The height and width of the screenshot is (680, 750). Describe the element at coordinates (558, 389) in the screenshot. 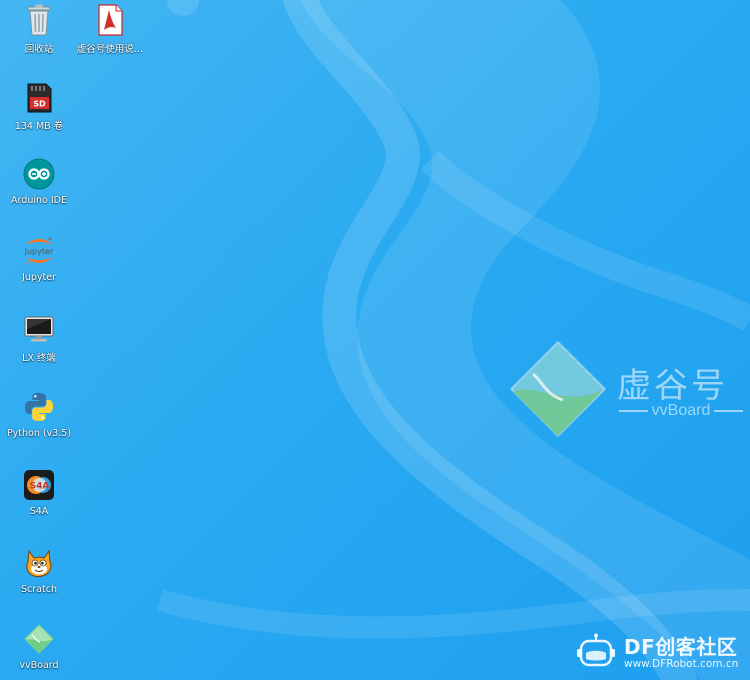

I see `vvboard-logo-icon` at that location.